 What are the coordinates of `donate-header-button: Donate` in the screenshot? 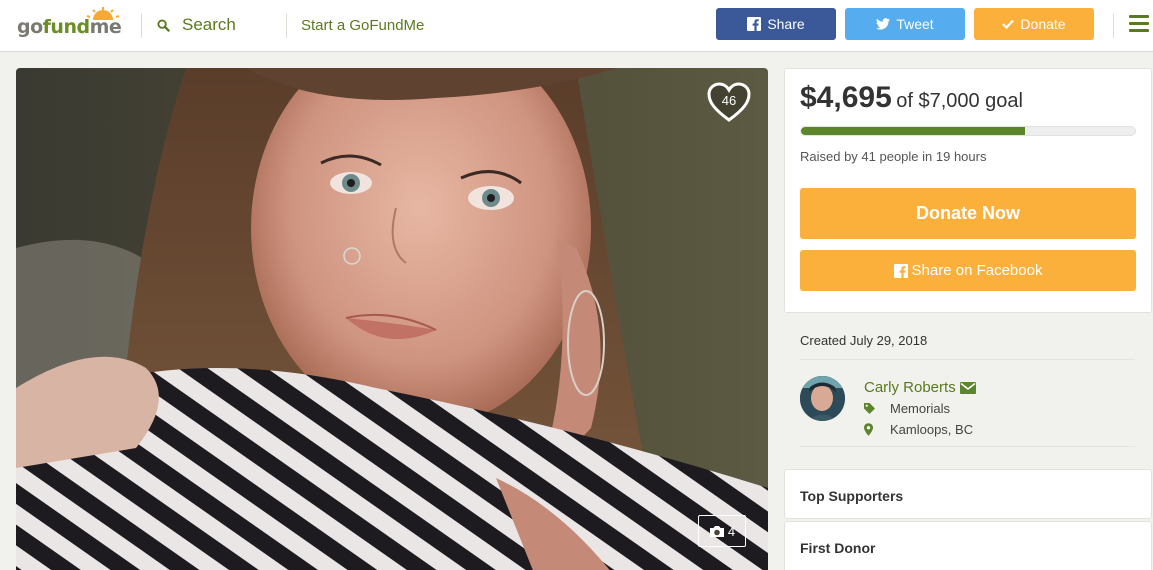 It's located at (1034, 24).